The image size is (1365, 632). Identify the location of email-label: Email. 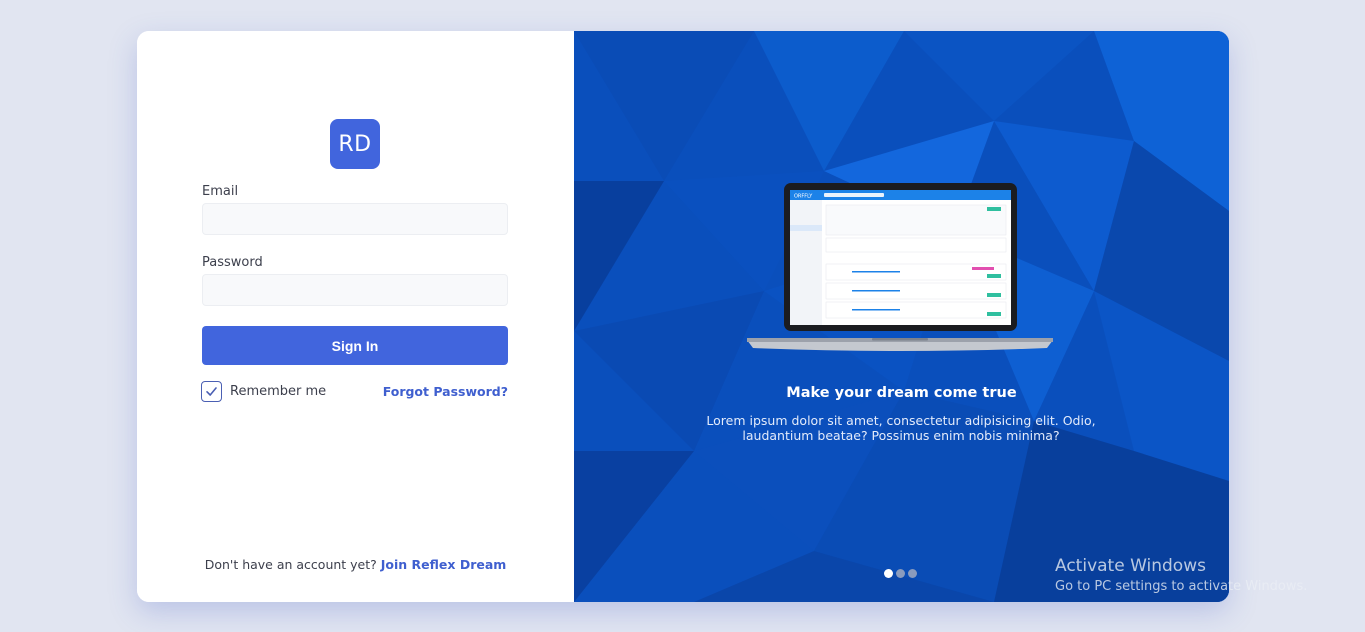
(220, 191).